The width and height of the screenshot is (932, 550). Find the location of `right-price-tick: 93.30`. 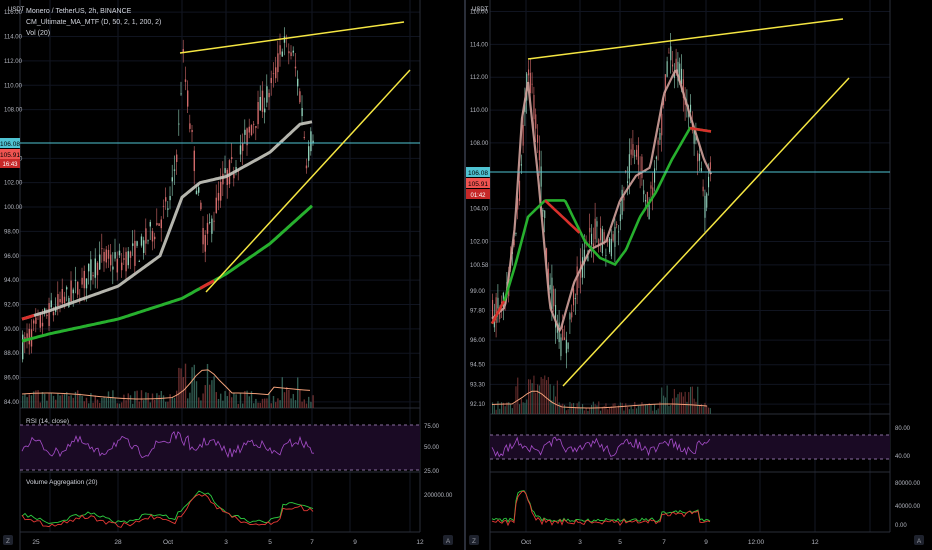

right-price-tick: 93.30 is located at coordinates (478, 385).